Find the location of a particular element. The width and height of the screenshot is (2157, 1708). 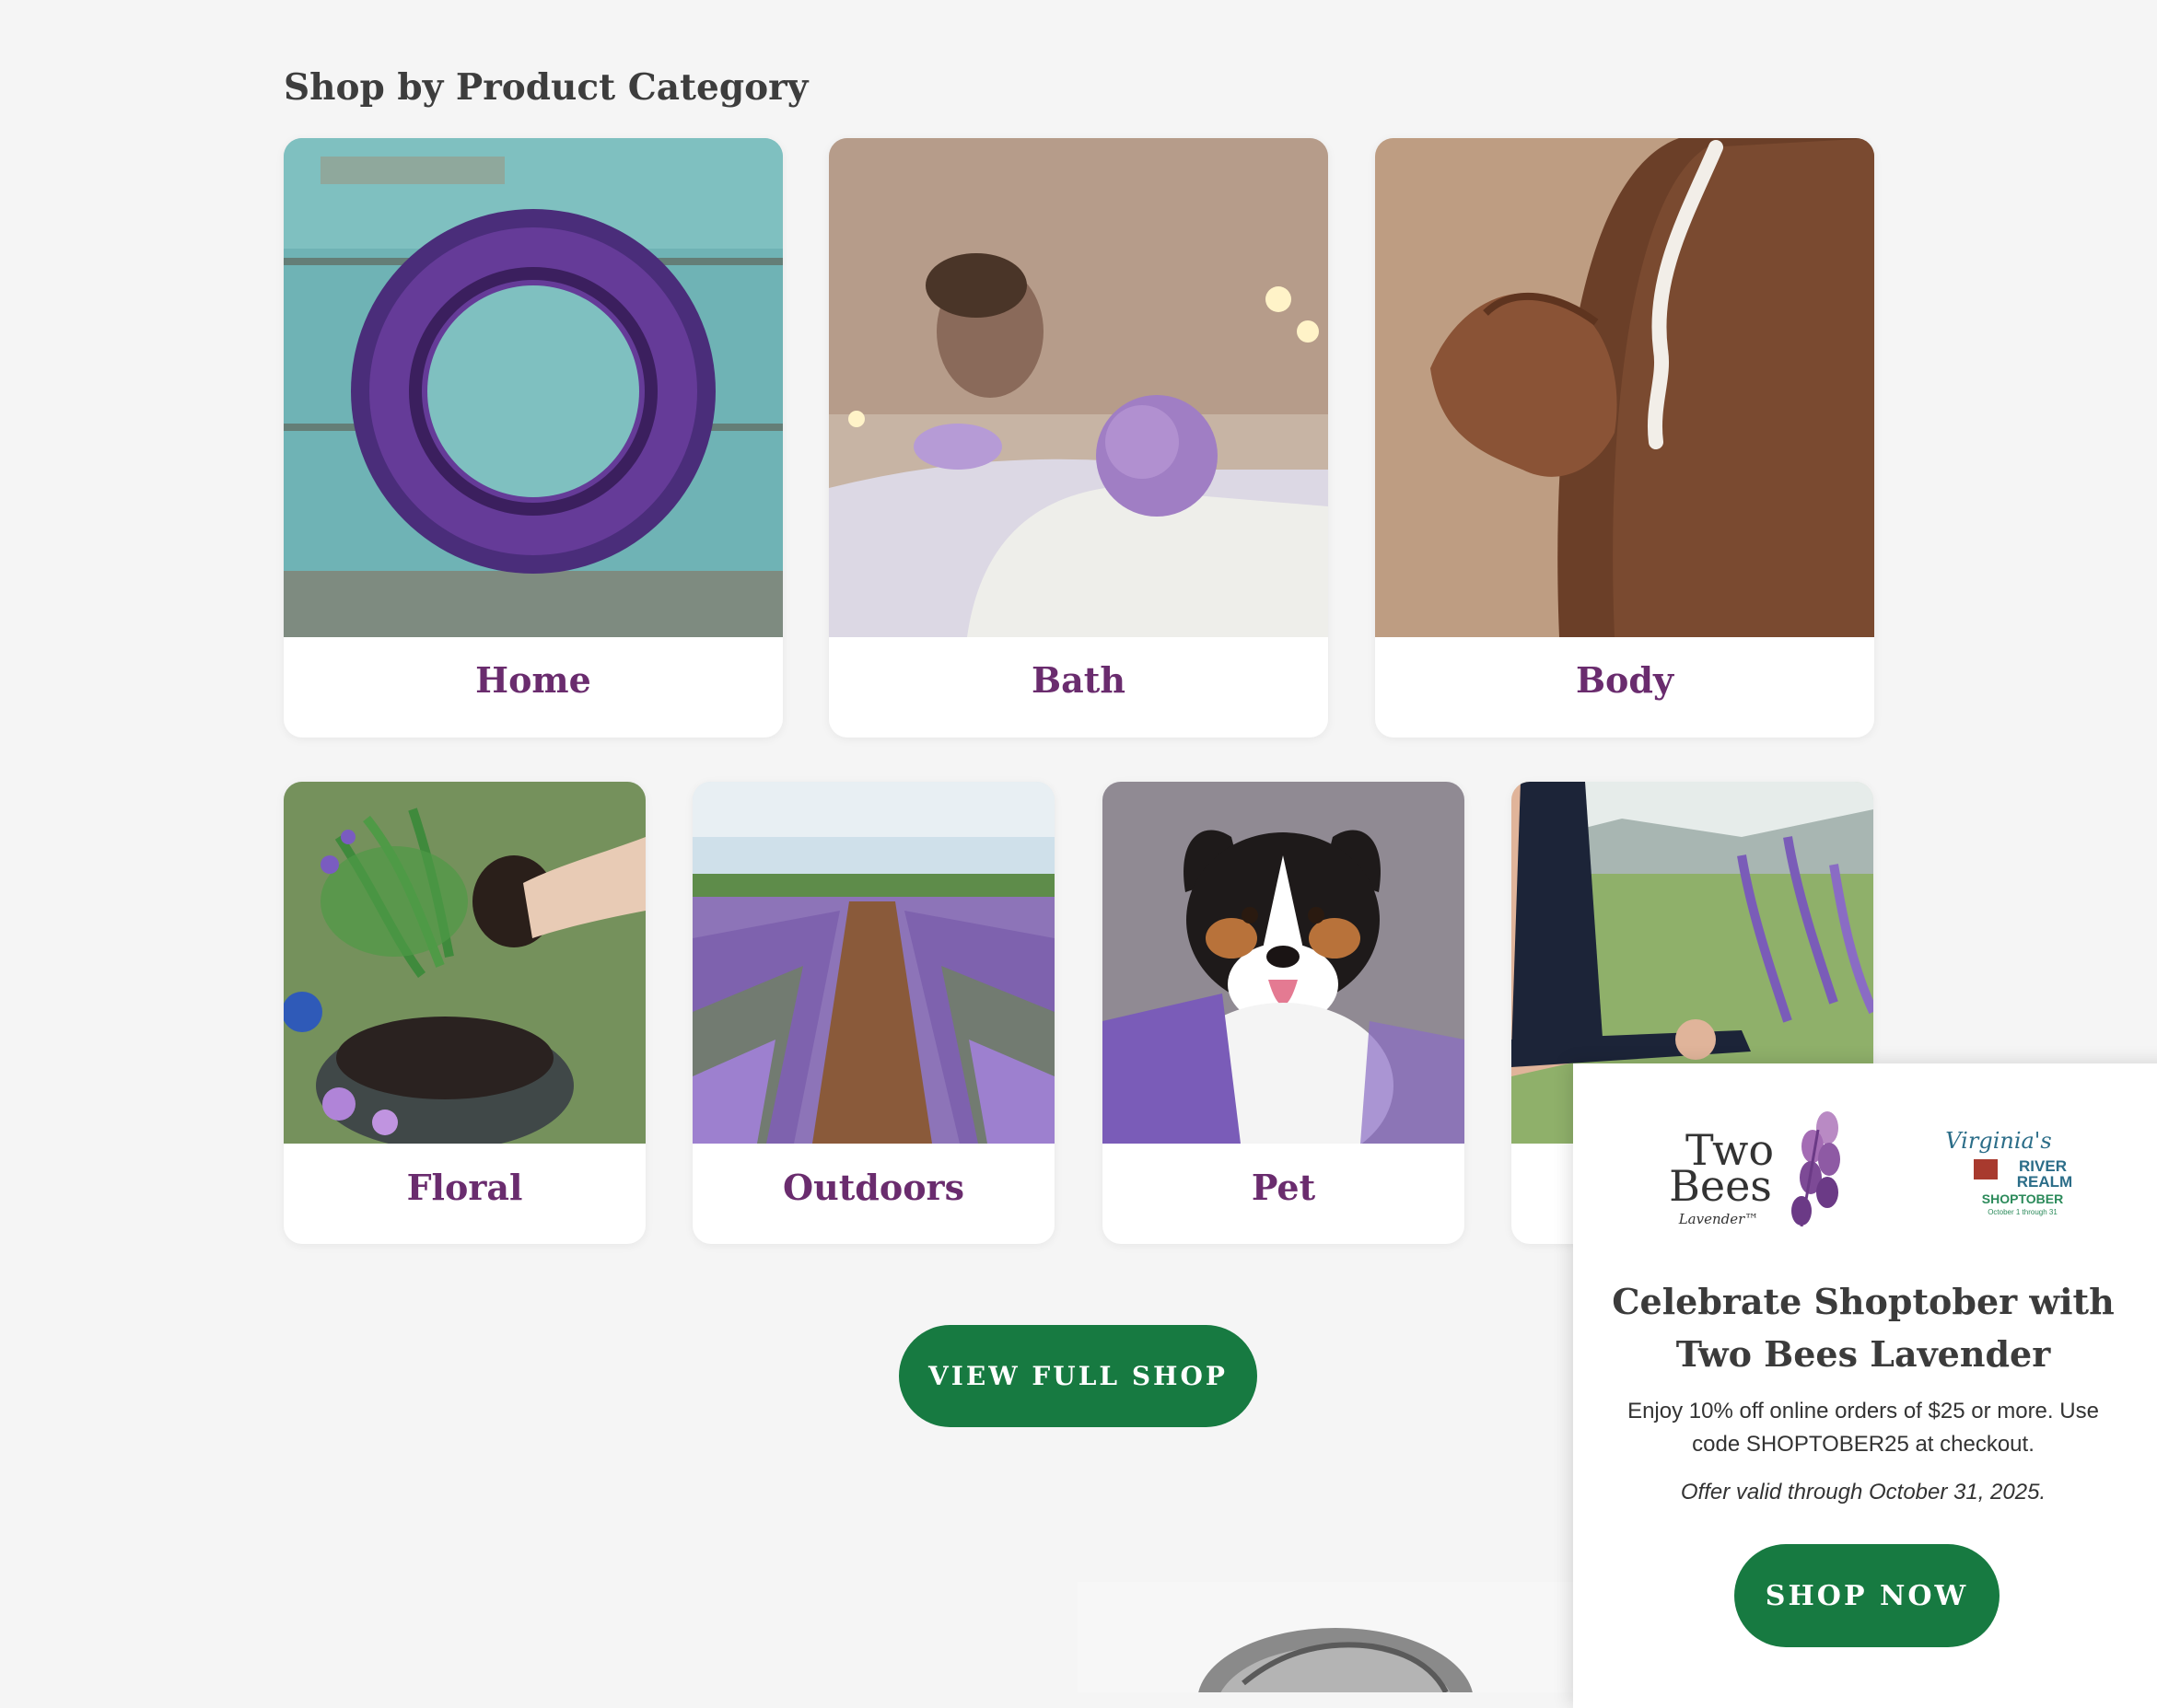

logo-line: Lavender™ is located at coordinates (1718, 1219).